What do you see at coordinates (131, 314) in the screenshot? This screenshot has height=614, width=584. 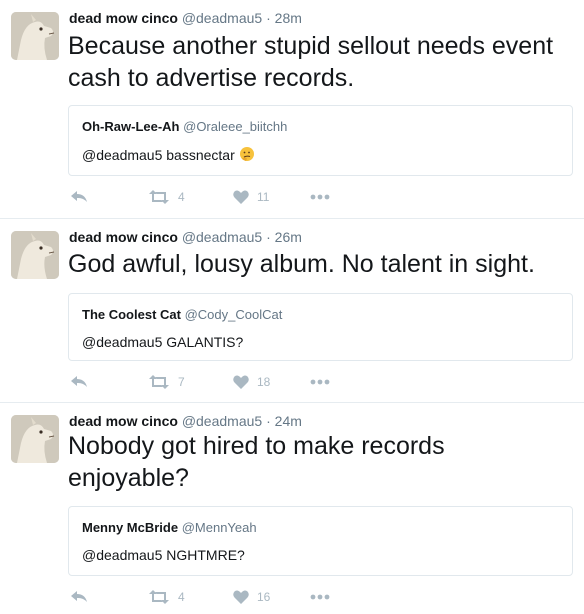 I see `quoted-author-name: The Coolest Cat` at bounding box center [131, 314].